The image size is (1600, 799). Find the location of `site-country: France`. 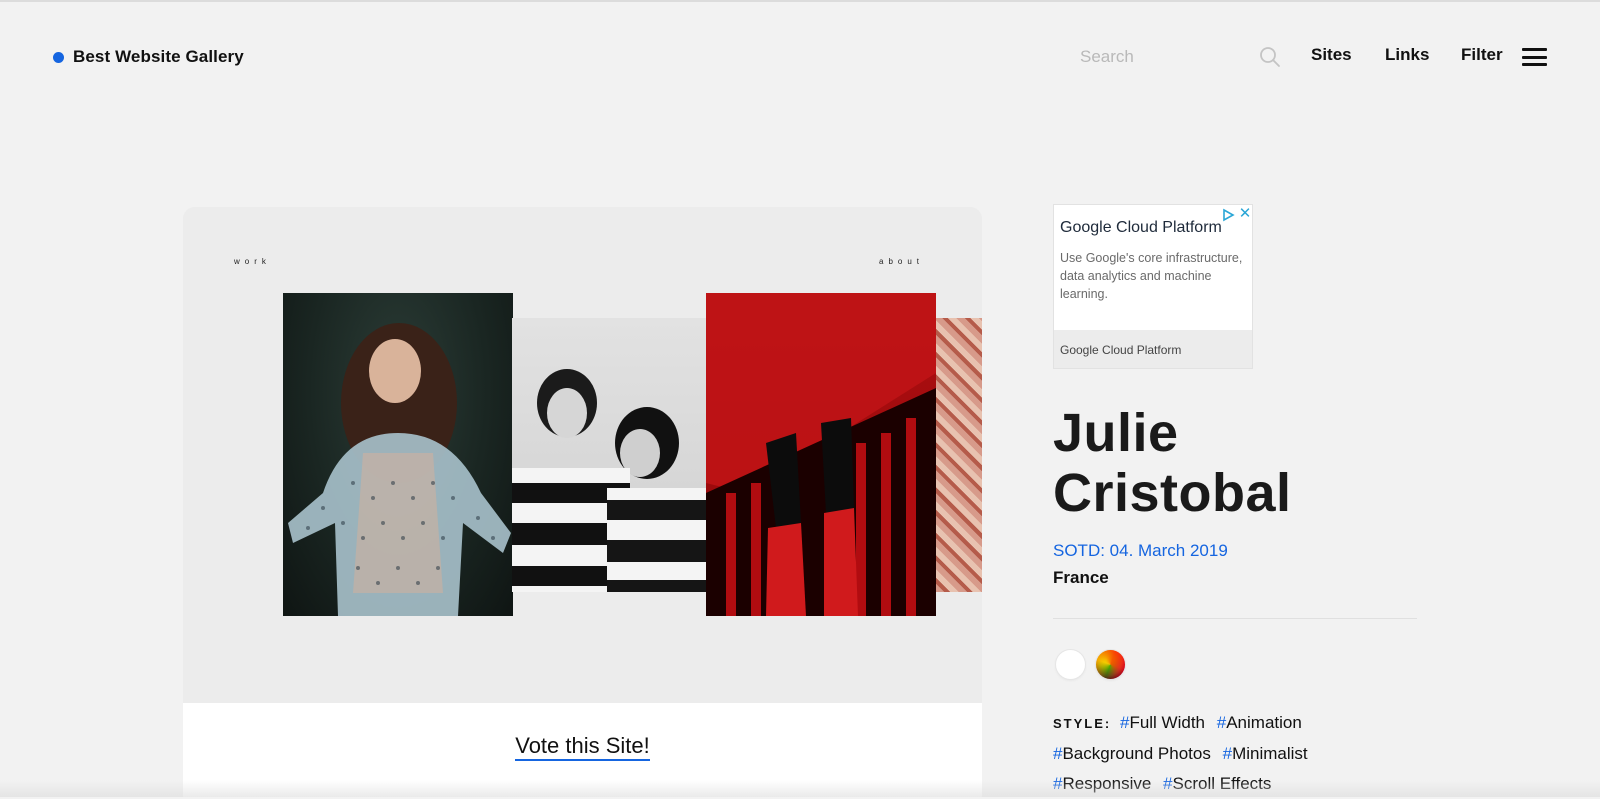

site-country: France is located at coordinates (1081, 578).